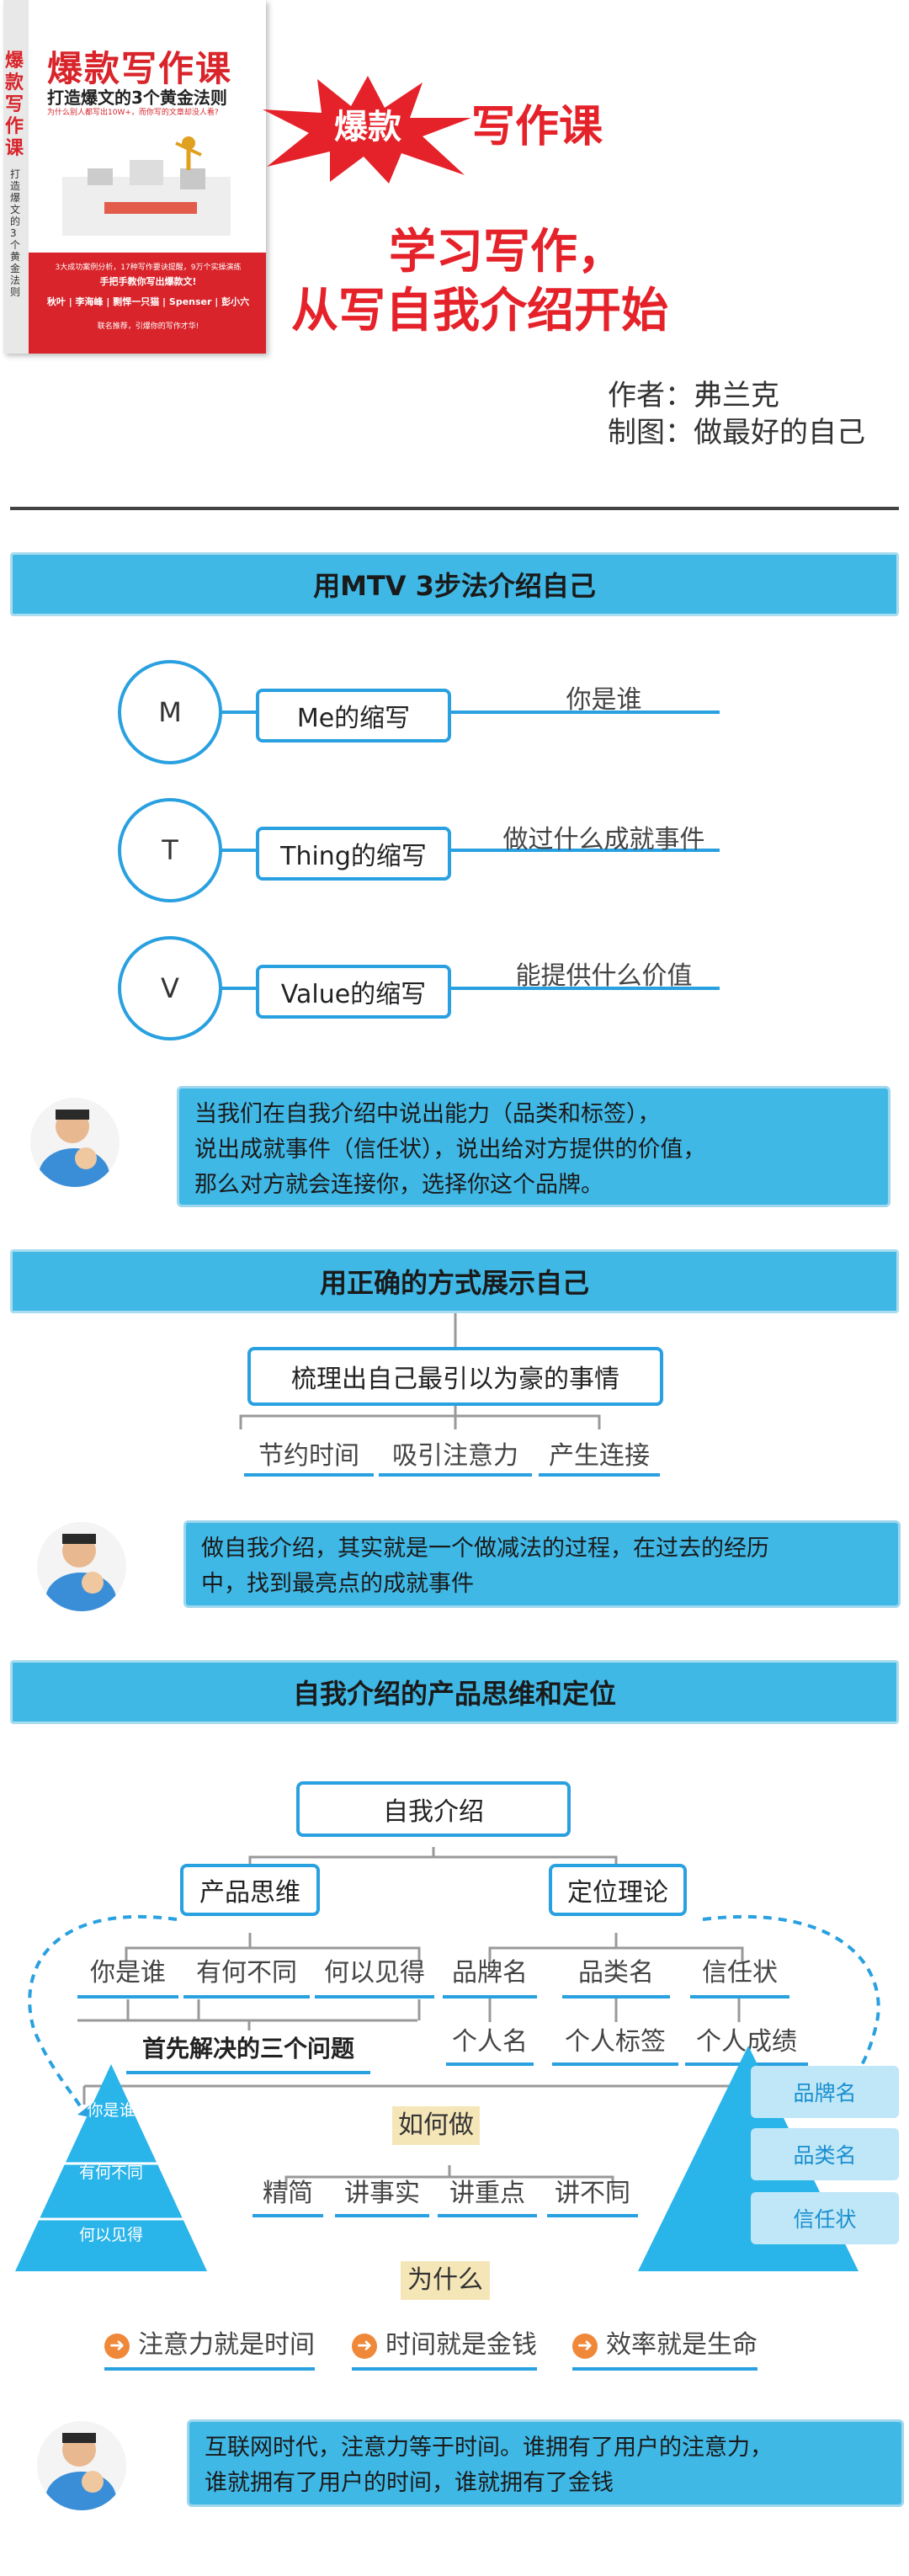 The height and width of the screenshot is (2576, 909). What do you see at coordinates (287, 2195) in the screenshot?
I see `how-item: 精简` at bounding box center [287, 2195].